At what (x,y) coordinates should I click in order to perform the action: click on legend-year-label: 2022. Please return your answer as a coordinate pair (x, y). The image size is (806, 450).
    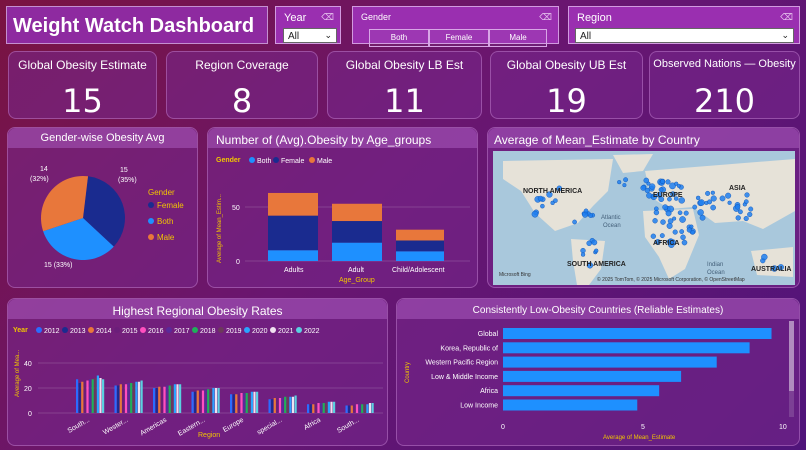
    Looking at the image, I should click on (312, 331).